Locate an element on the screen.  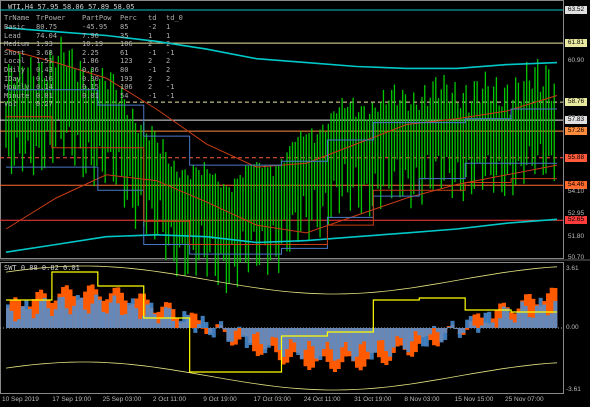
time-axis-label: 25 Nov 07:00 is located at coordinates (524, 399).